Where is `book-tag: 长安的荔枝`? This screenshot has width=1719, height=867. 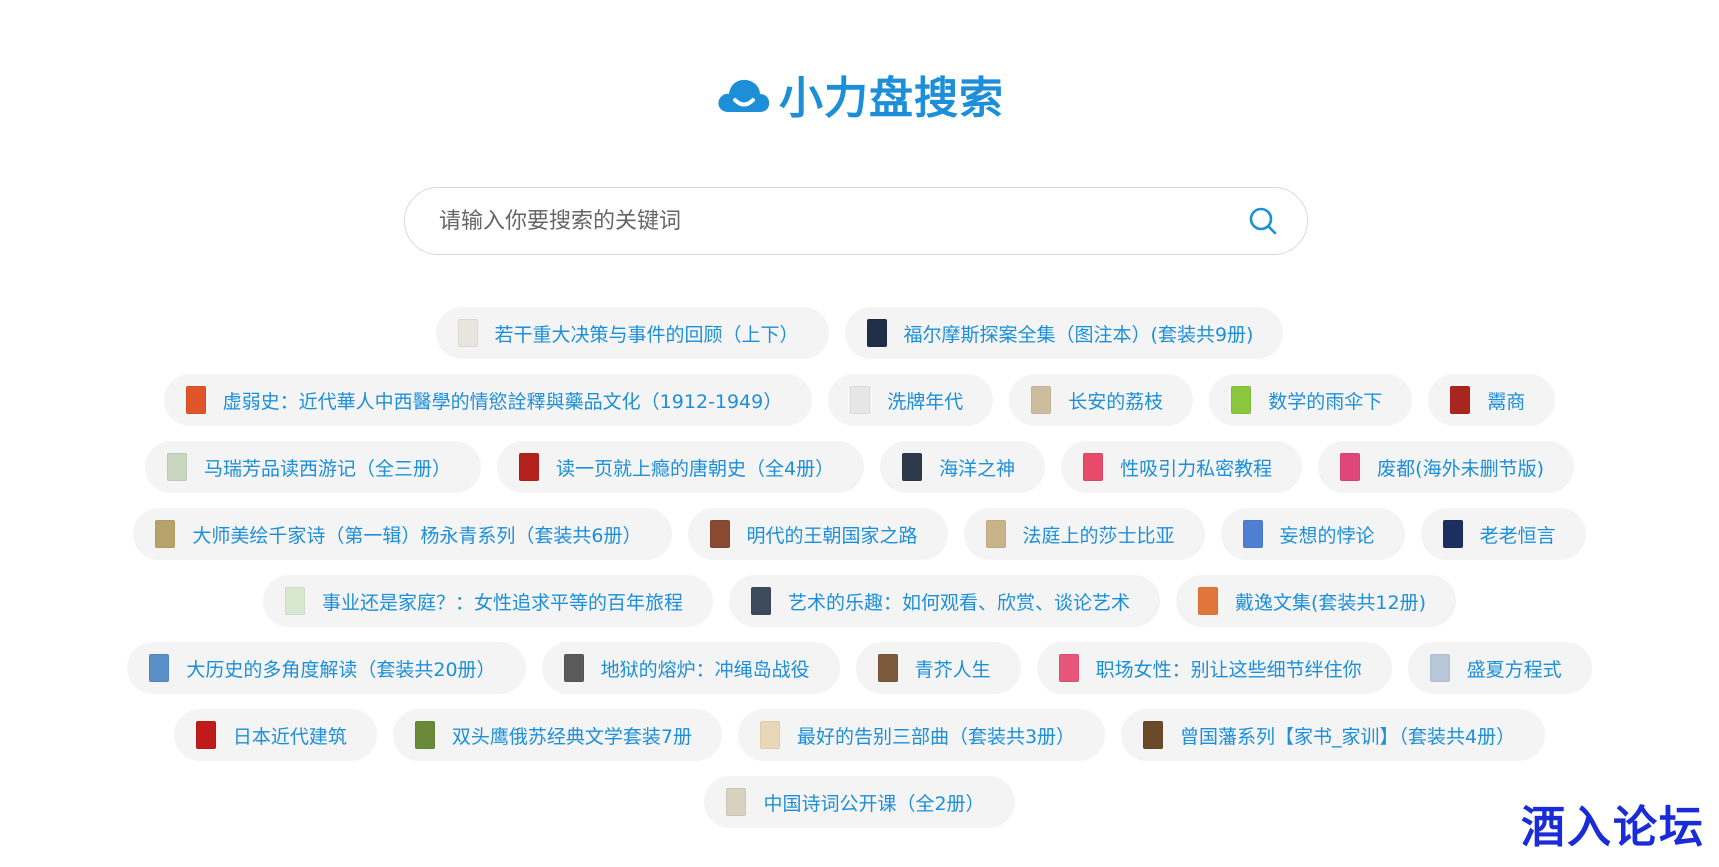 book-tag: 长安的荔枝 is located at coordinates (1101, 400).